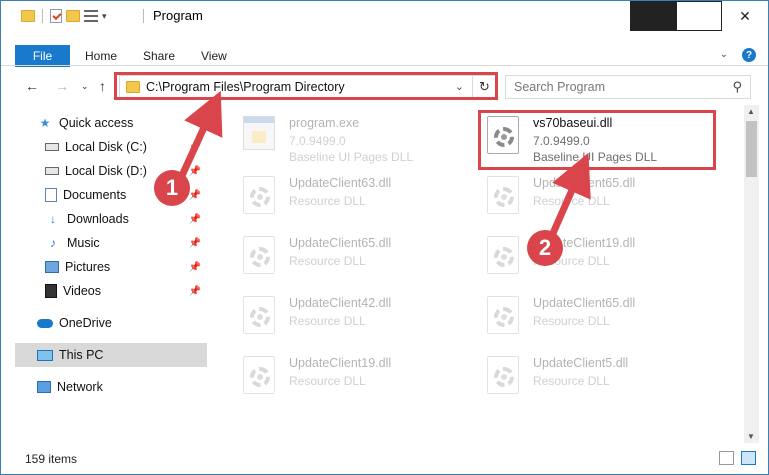 This screenshot has height=475, width=769. Describe the element at coordinates (317, 141) in the screenshot. I see `file-version: 7.0.9499.0` at that location.